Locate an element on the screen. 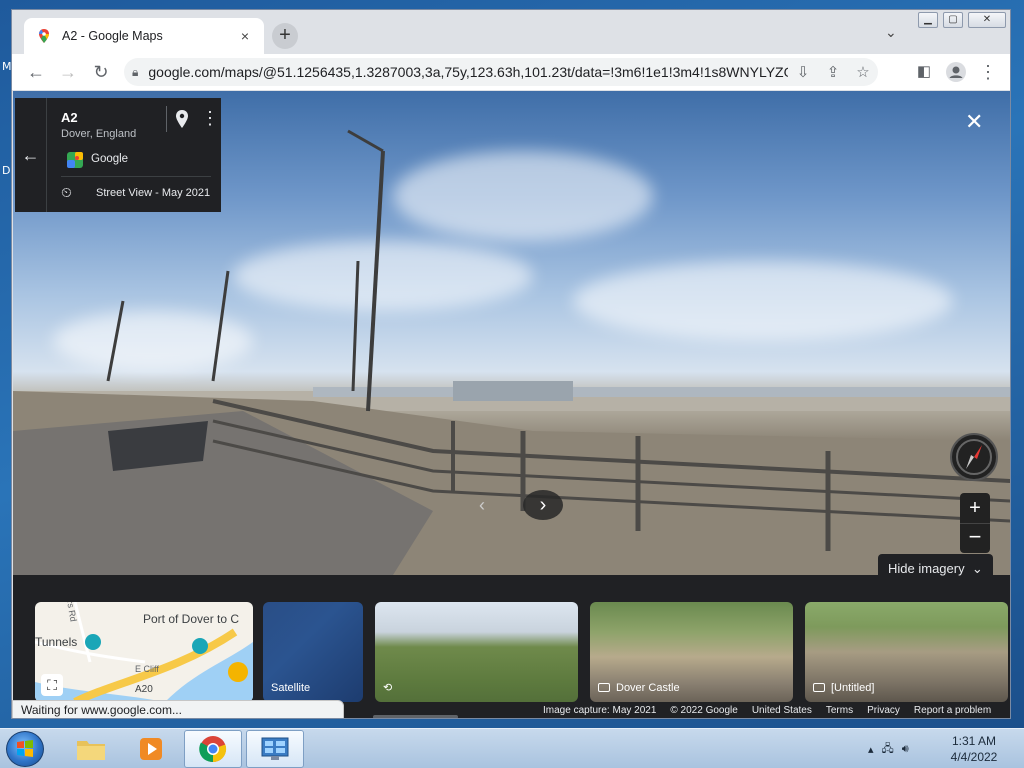 The height and width of the screenshot is (768, 1024). imagery-scrollbar is located at coordinates (415, 716).